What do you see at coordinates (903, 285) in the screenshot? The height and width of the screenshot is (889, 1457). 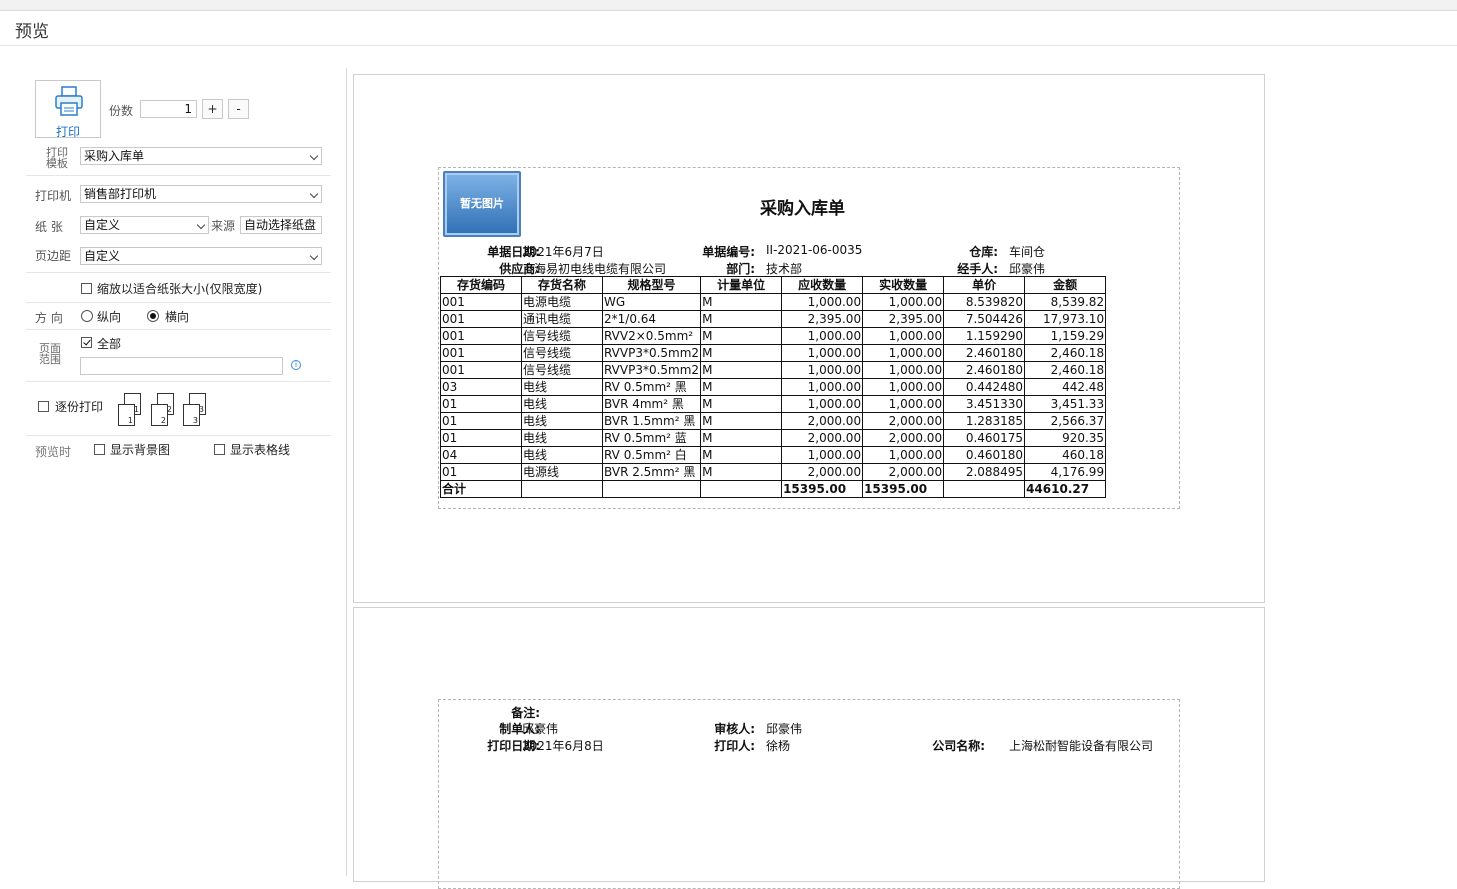 I see `column-header: 实收数量` at bounding box center [903, 285].